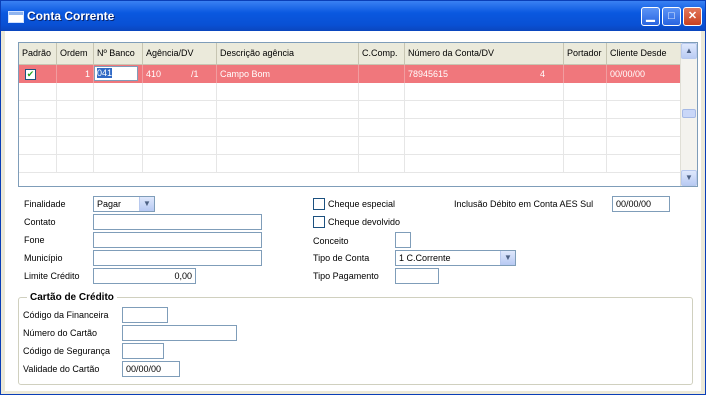  Describe the element at coordinates (341, 258) in the screenshot. I see `tipo-conta-label: Tipo de Conta` at that location.